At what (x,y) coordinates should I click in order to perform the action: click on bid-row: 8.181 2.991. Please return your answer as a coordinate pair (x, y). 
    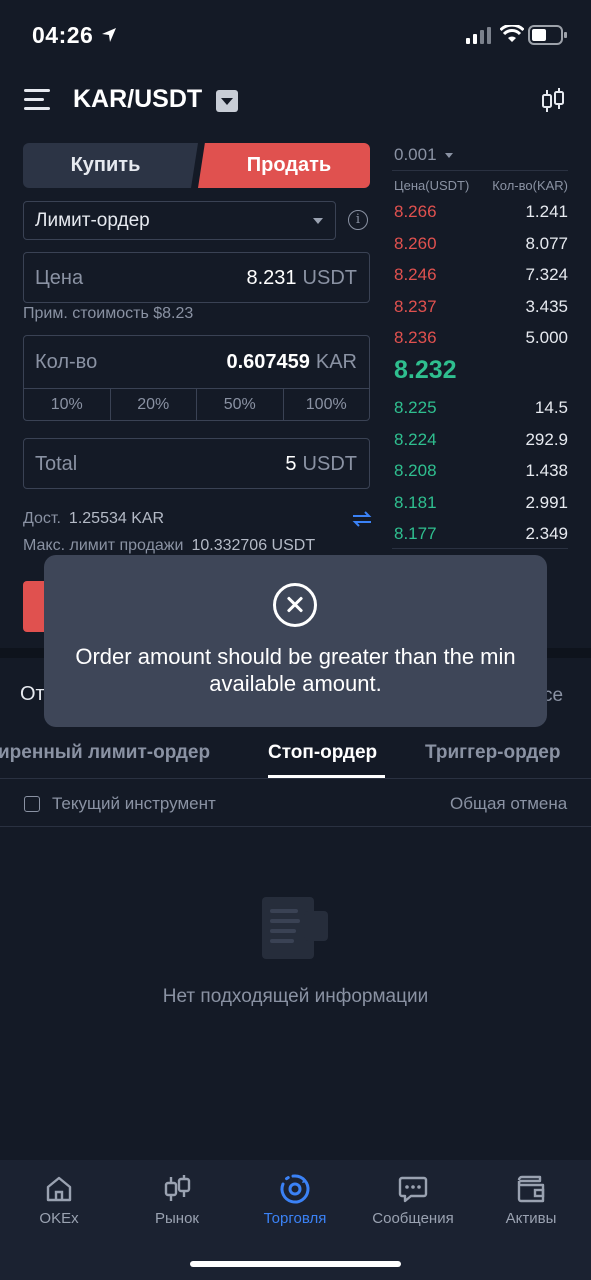
    Looking at the image, I should click on (481, 503).